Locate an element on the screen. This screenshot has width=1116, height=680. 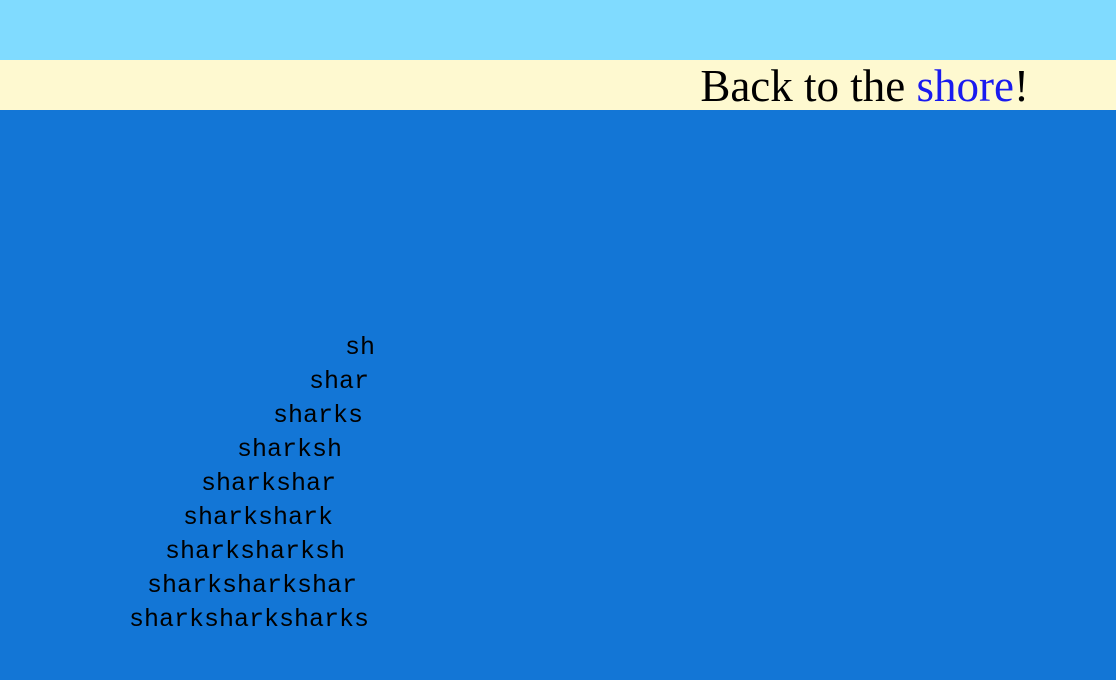
sky-band is located at coordinates (558, 30).